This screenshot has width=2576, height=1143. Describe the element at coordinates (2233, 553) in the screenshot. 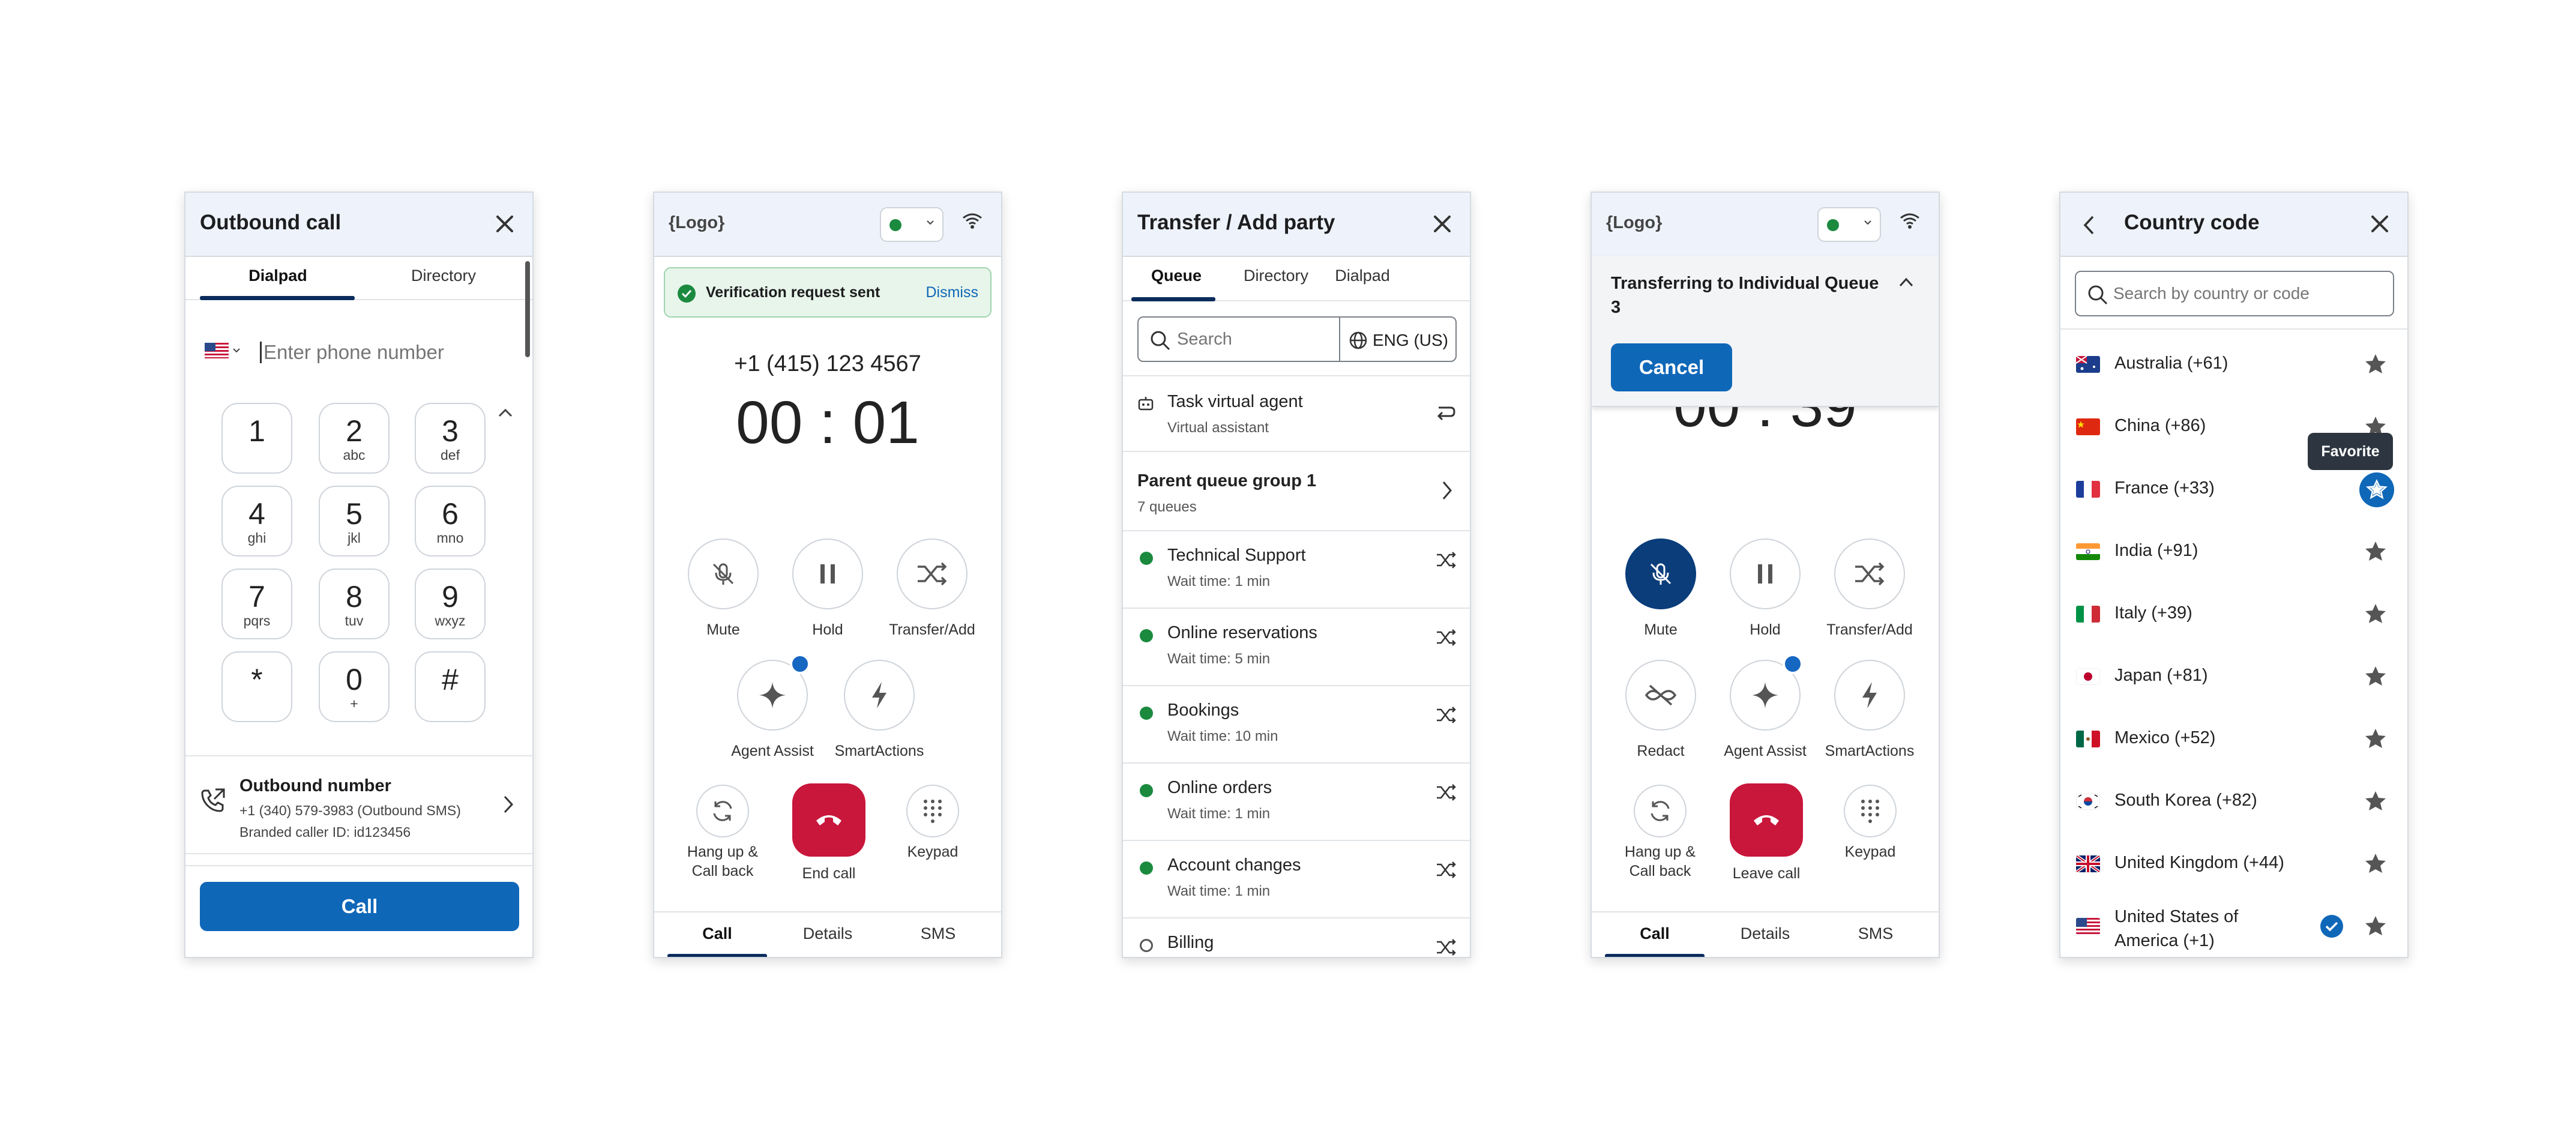

I see `country-row-india: India (+91)` at that location.